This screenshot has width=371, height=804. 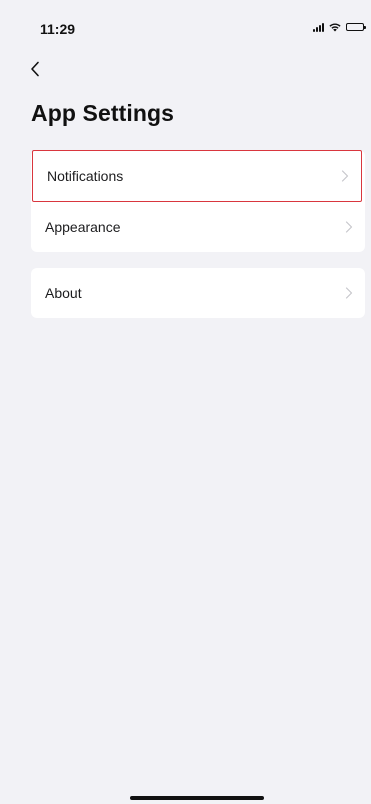 I want to click on home-indicator, so click(x=197, y=798).